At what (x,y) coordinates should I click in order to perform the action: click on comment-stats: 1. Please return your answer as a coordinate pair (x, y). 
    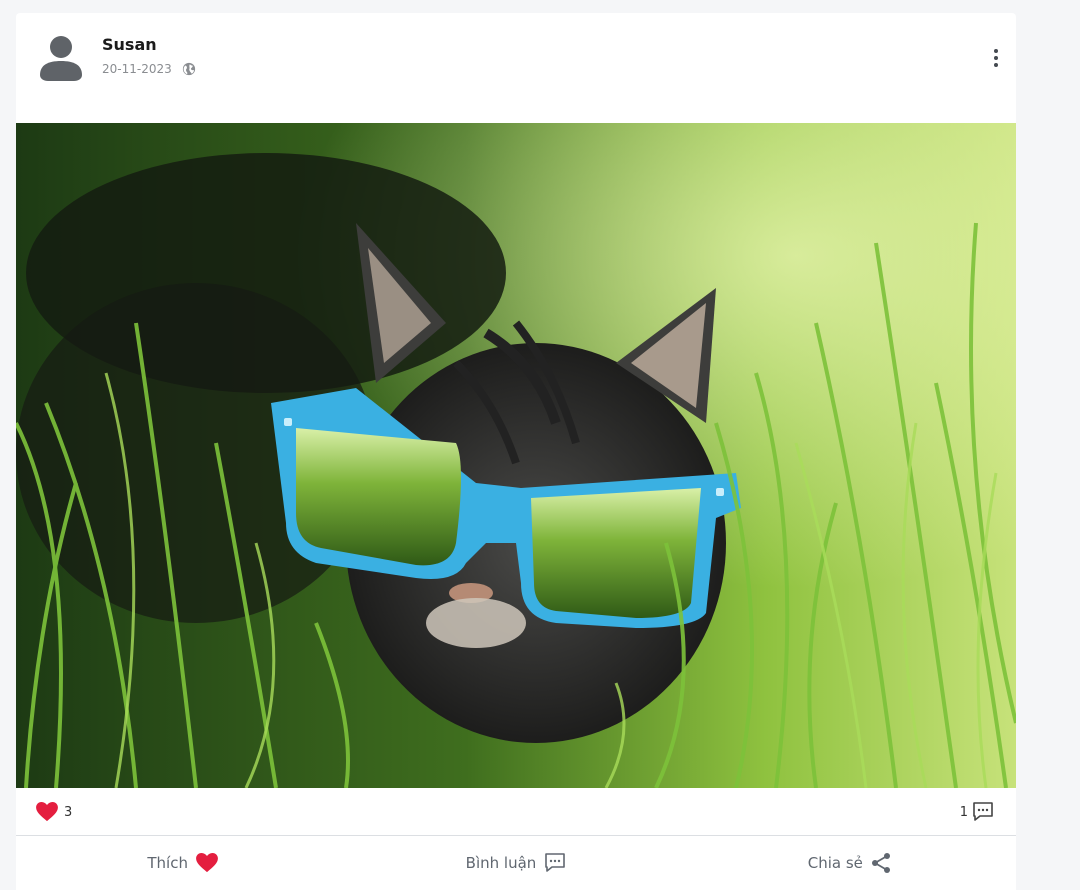
    Looking at the image, I should click on (977, 812).